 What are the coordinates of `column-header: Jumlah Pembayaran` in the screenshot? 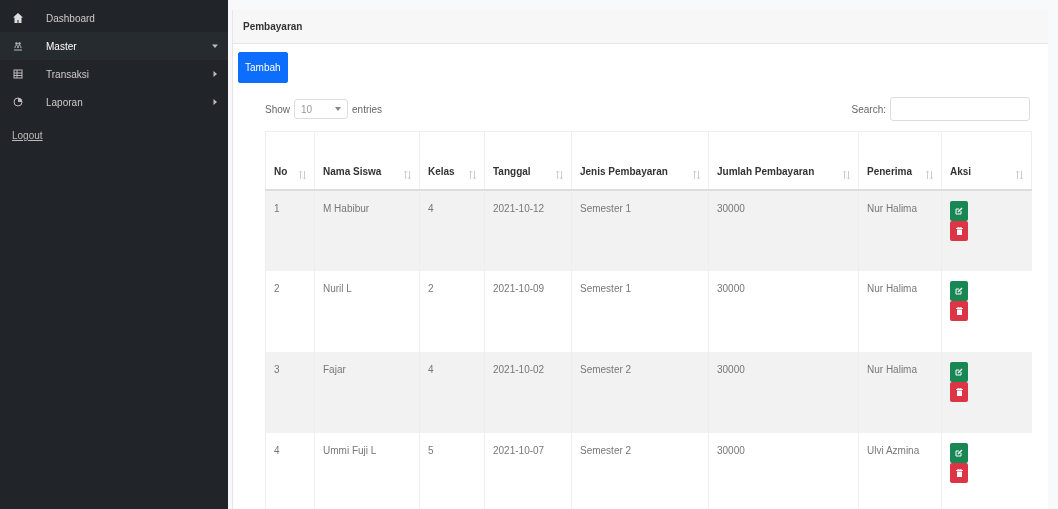 It's located at (766, 171).